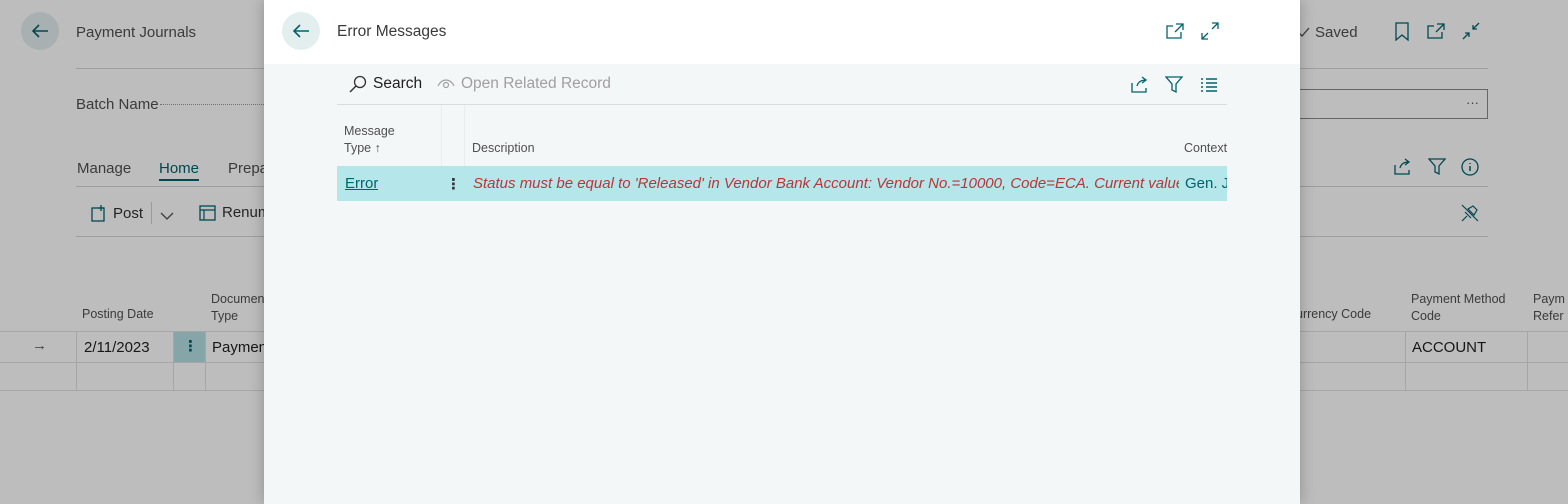  What do you see at coordinates (1205, 148) in the screenshot?
I see `col-context: Context` at bounding box center [1205, 148].